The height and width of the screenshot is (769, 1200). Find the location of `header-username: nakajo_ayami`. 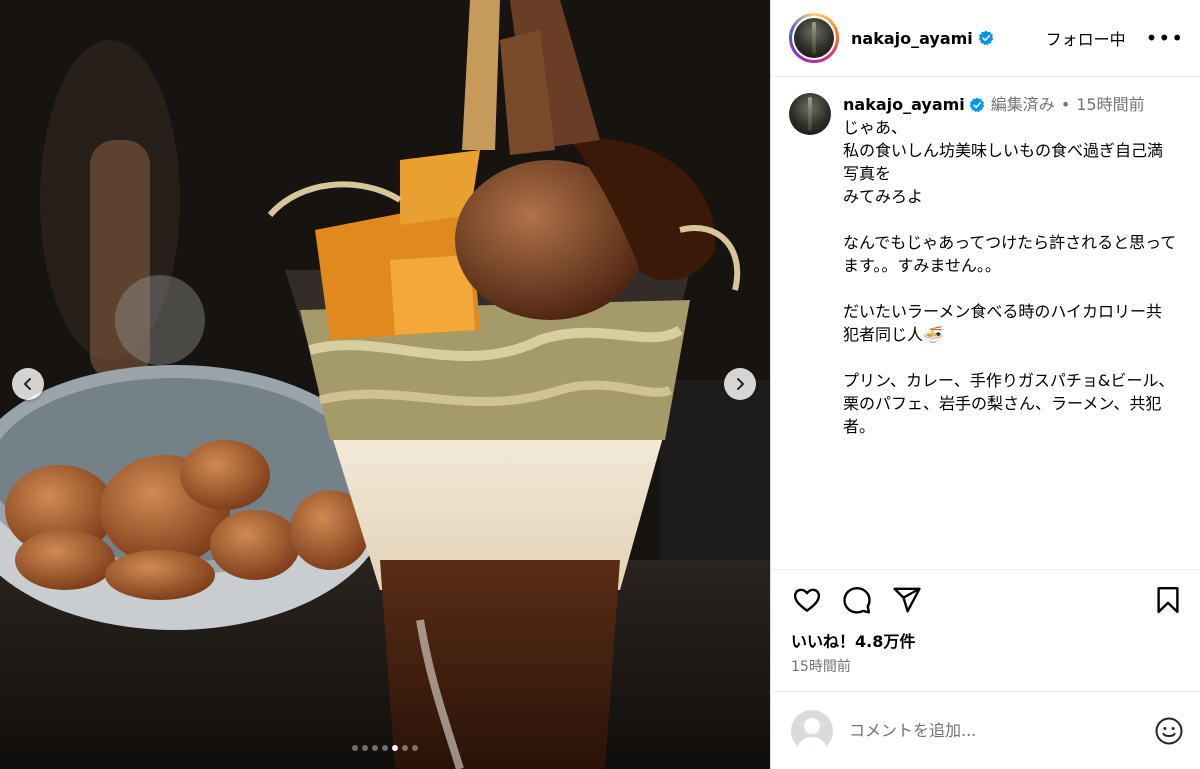

header-username: nakajo_ayami is located at coordinates (912, 38).